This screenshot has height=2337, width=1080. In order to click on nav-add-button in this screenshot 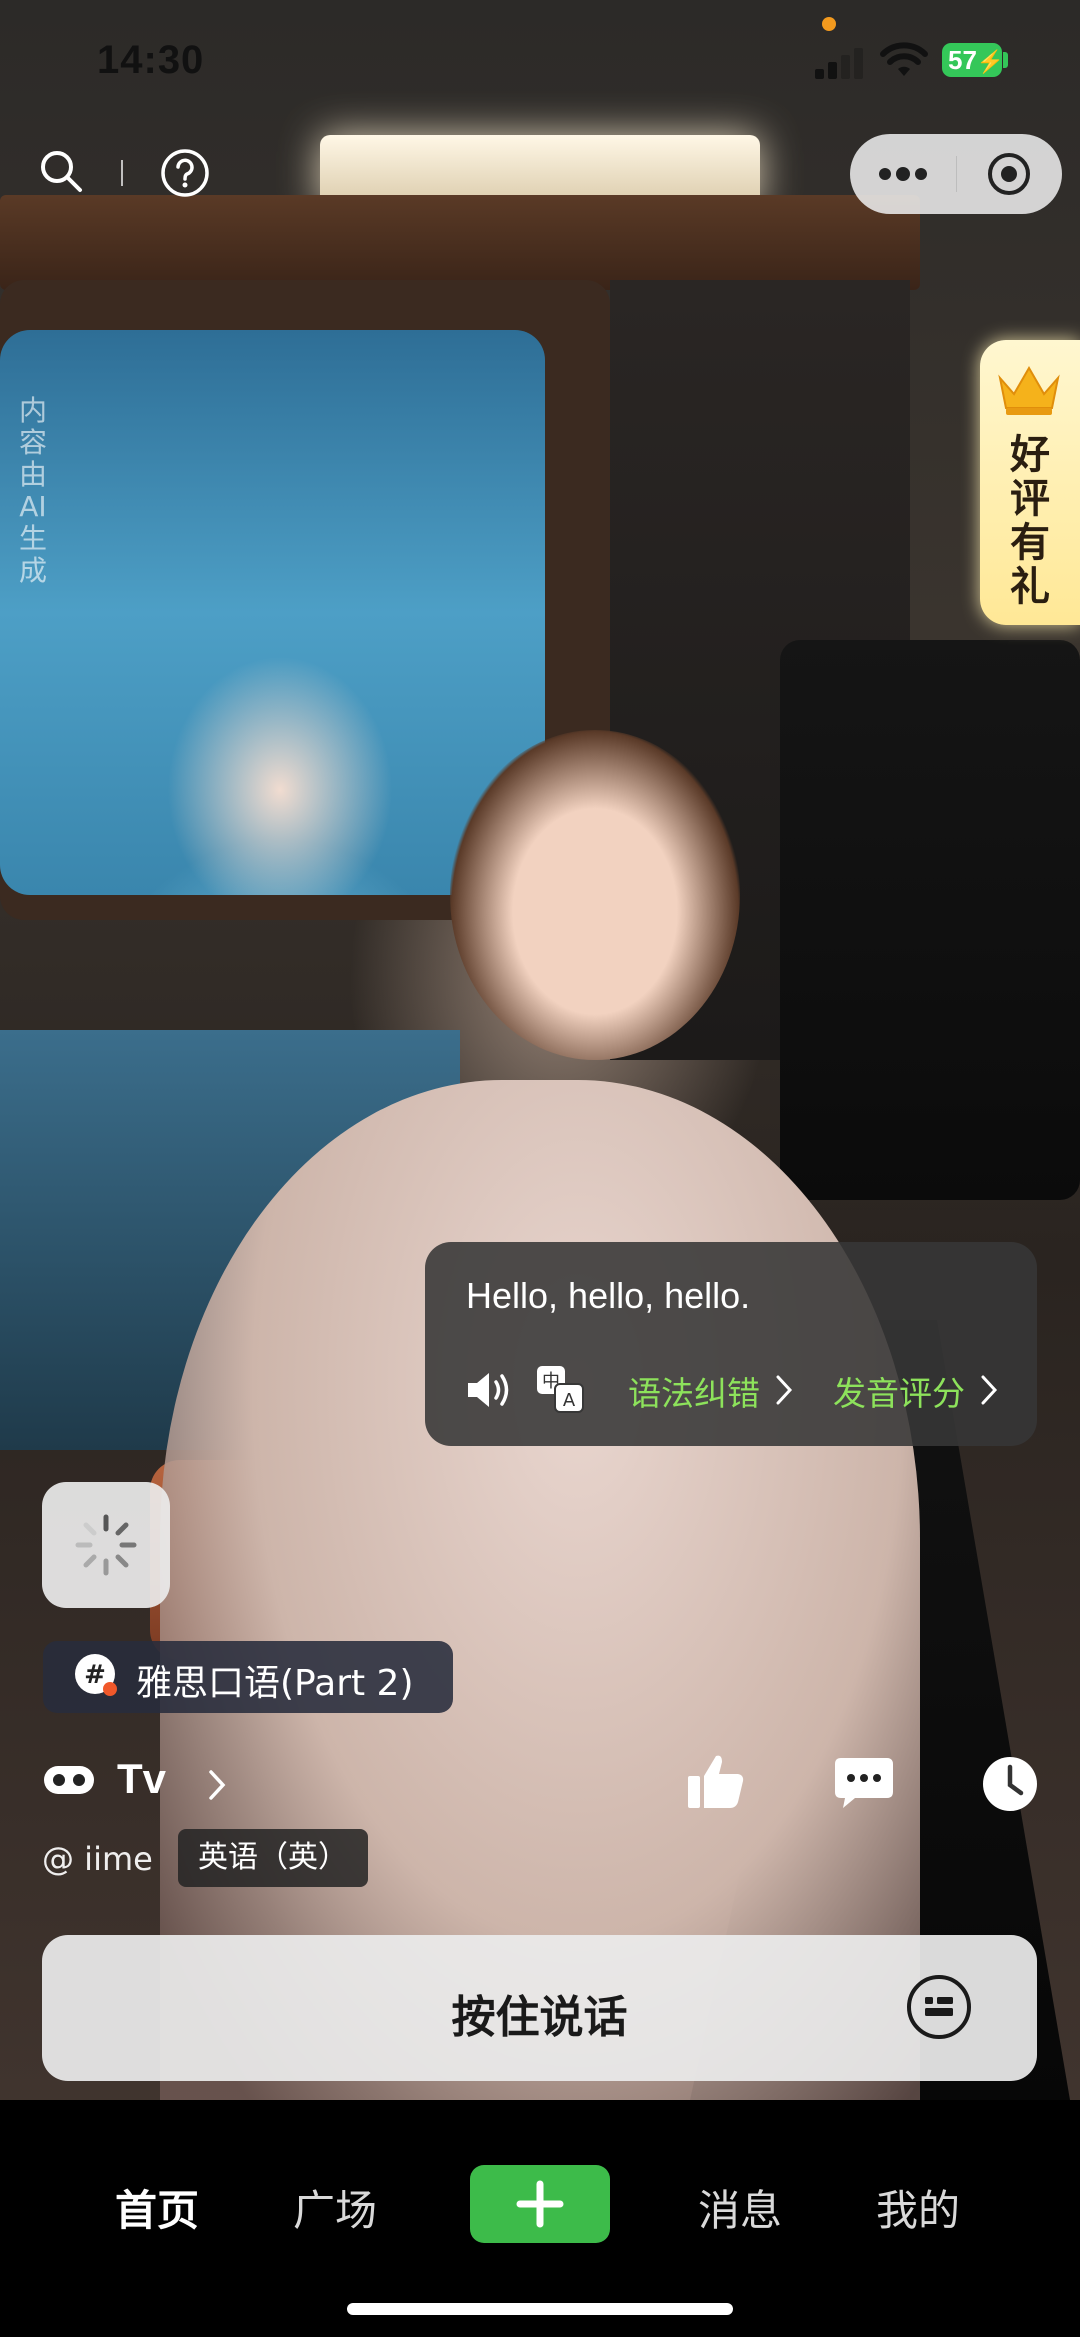, I will do `click(540, 2204)`.